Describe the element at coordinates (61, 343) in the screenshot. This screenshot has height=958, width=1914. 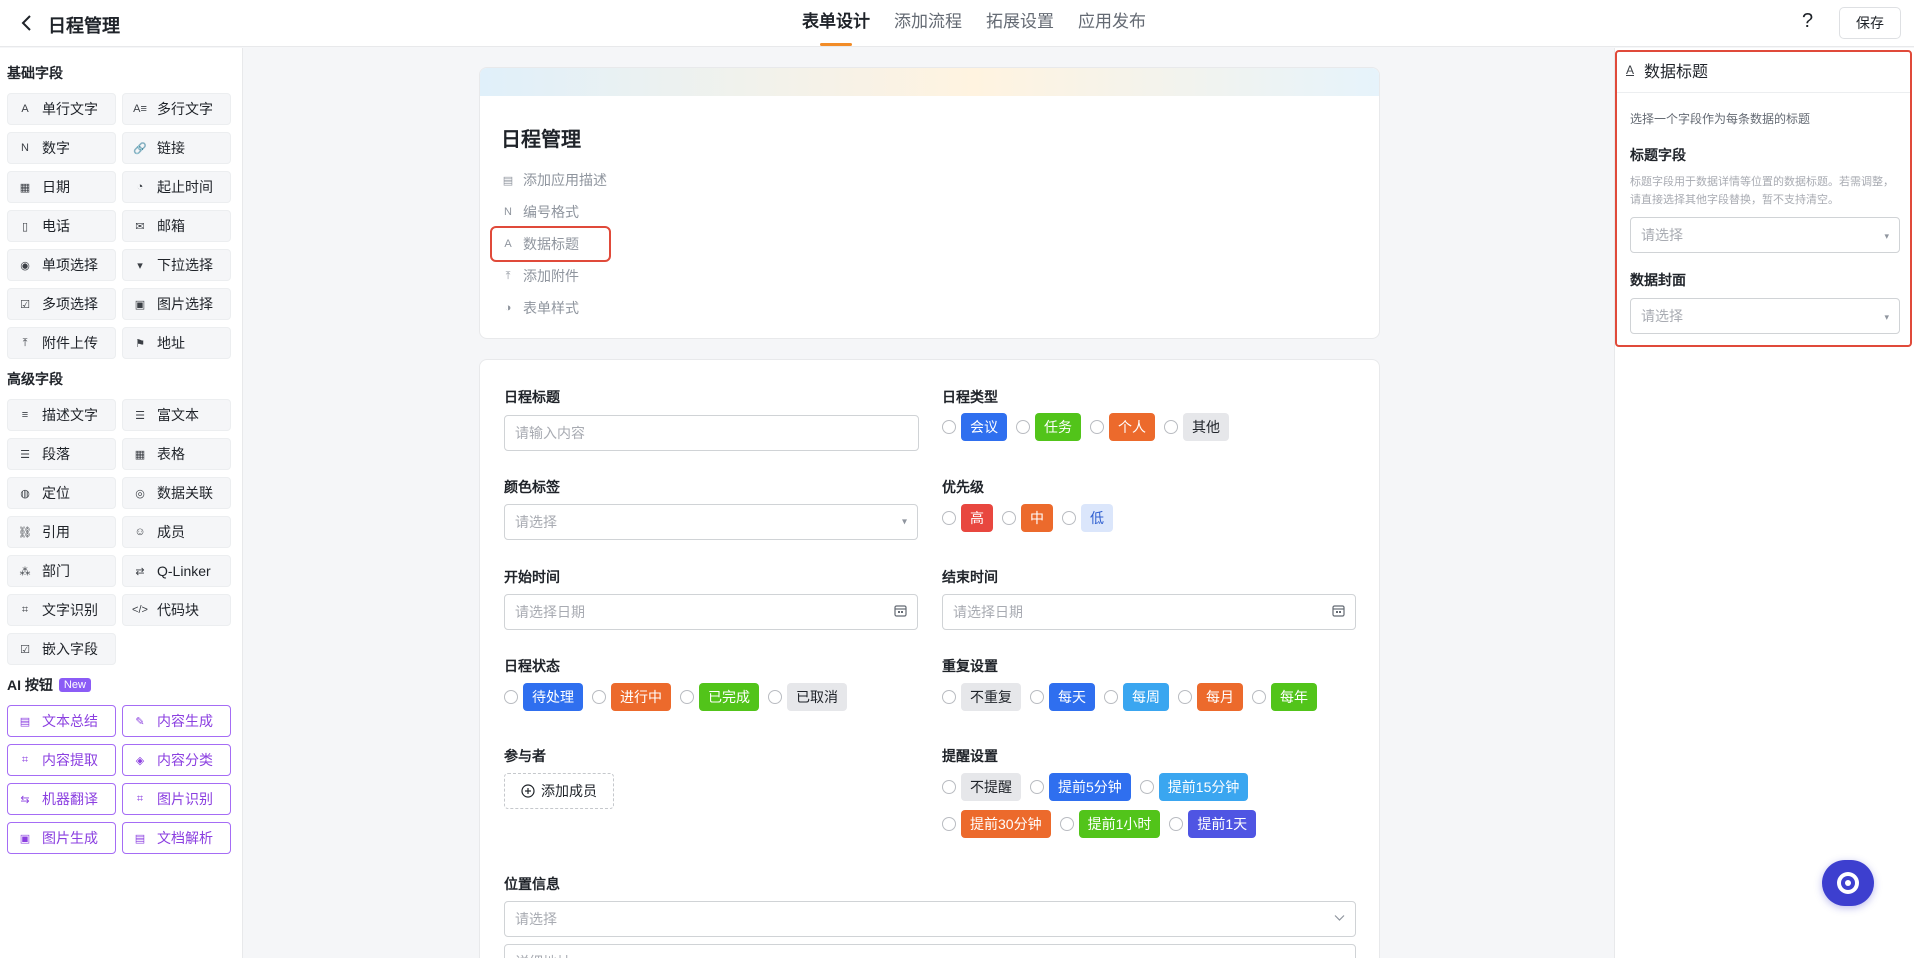
I see `field-item: ⤒ 附件上传` at that location.